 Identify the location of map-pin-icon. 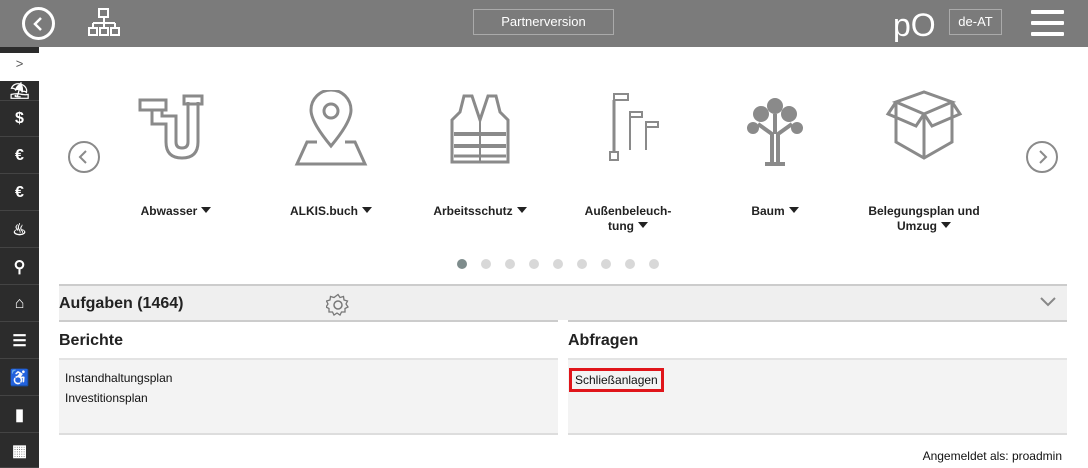
(331, 129).